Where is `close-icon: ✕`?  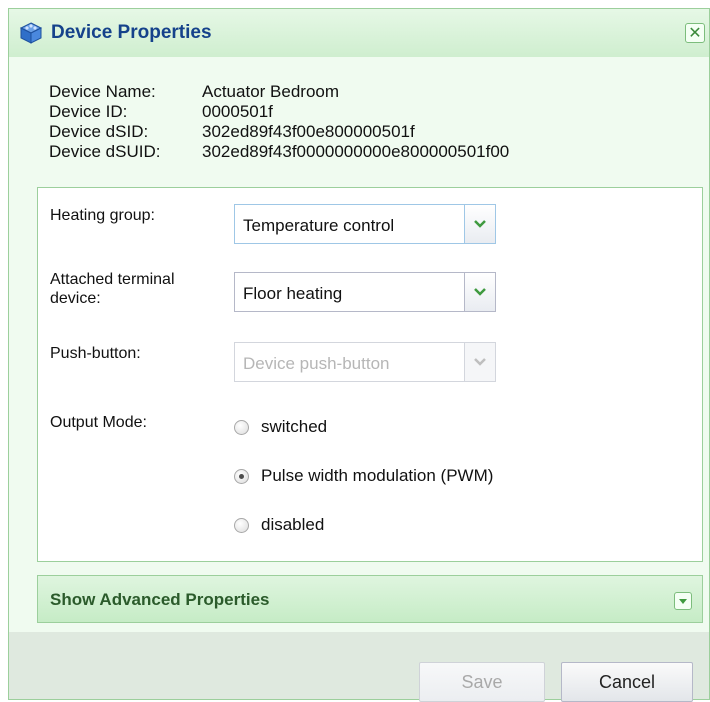 close-icon: ✕ is located at coordinates (695, 33).